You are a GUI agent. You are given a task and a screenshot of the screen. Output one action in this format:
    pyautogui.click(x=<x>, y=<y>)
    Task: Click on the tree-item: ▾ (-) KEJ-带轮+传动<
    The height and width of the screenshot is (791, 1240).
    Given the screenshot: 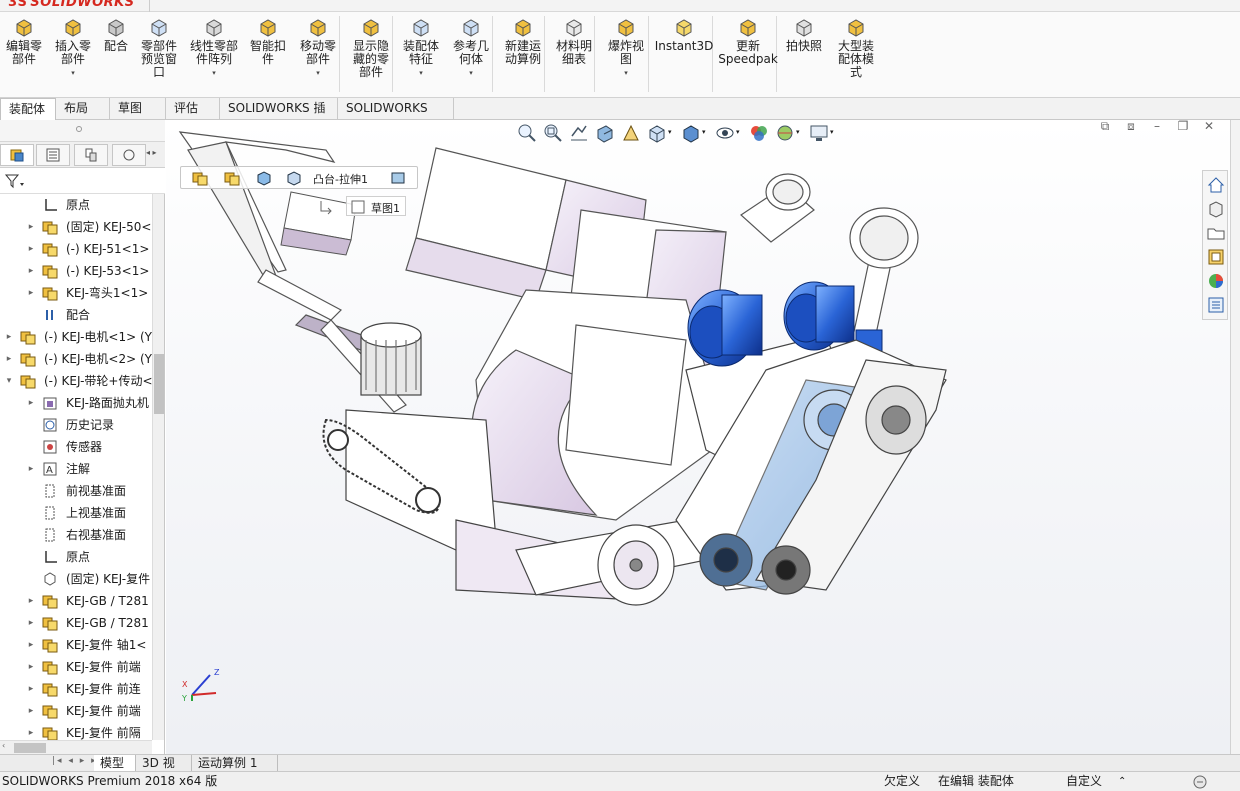 What is the action you would take?
    pyautogui.click(x=76, y=381)
    